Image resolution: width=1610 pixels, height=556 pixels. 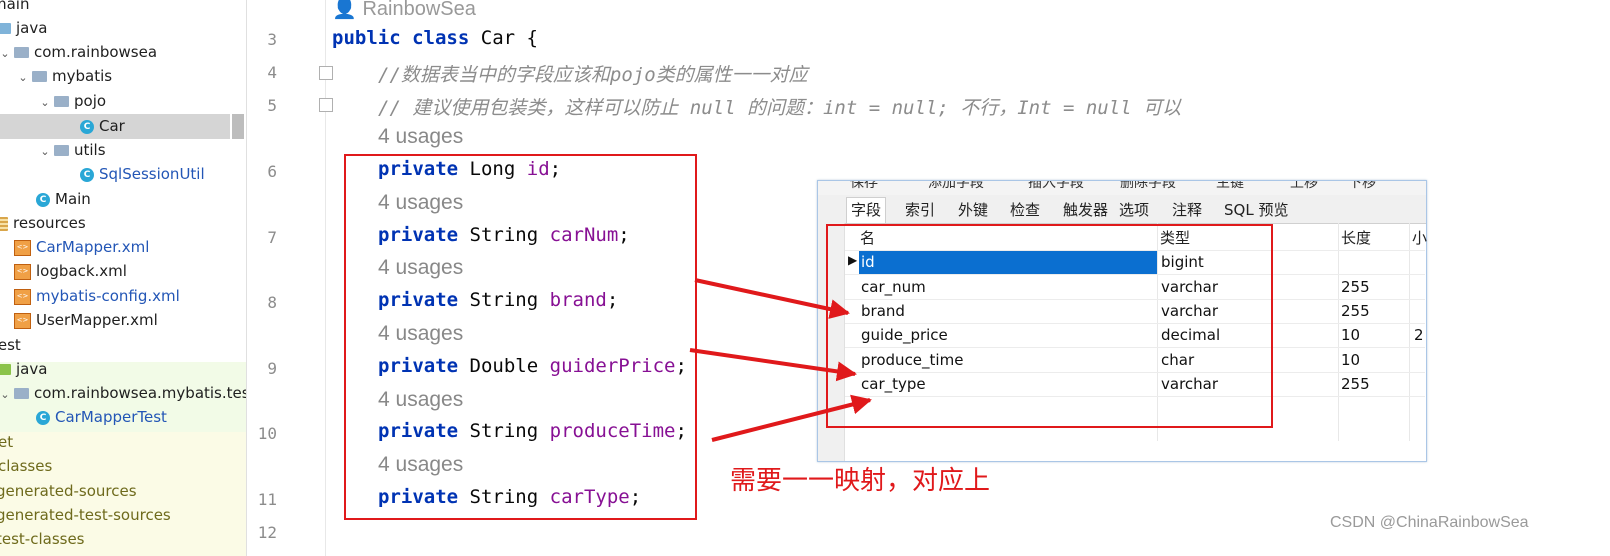 I want to click on watermark: CSDN @ChinaRainbowSea, so click(x=1429, y=522).